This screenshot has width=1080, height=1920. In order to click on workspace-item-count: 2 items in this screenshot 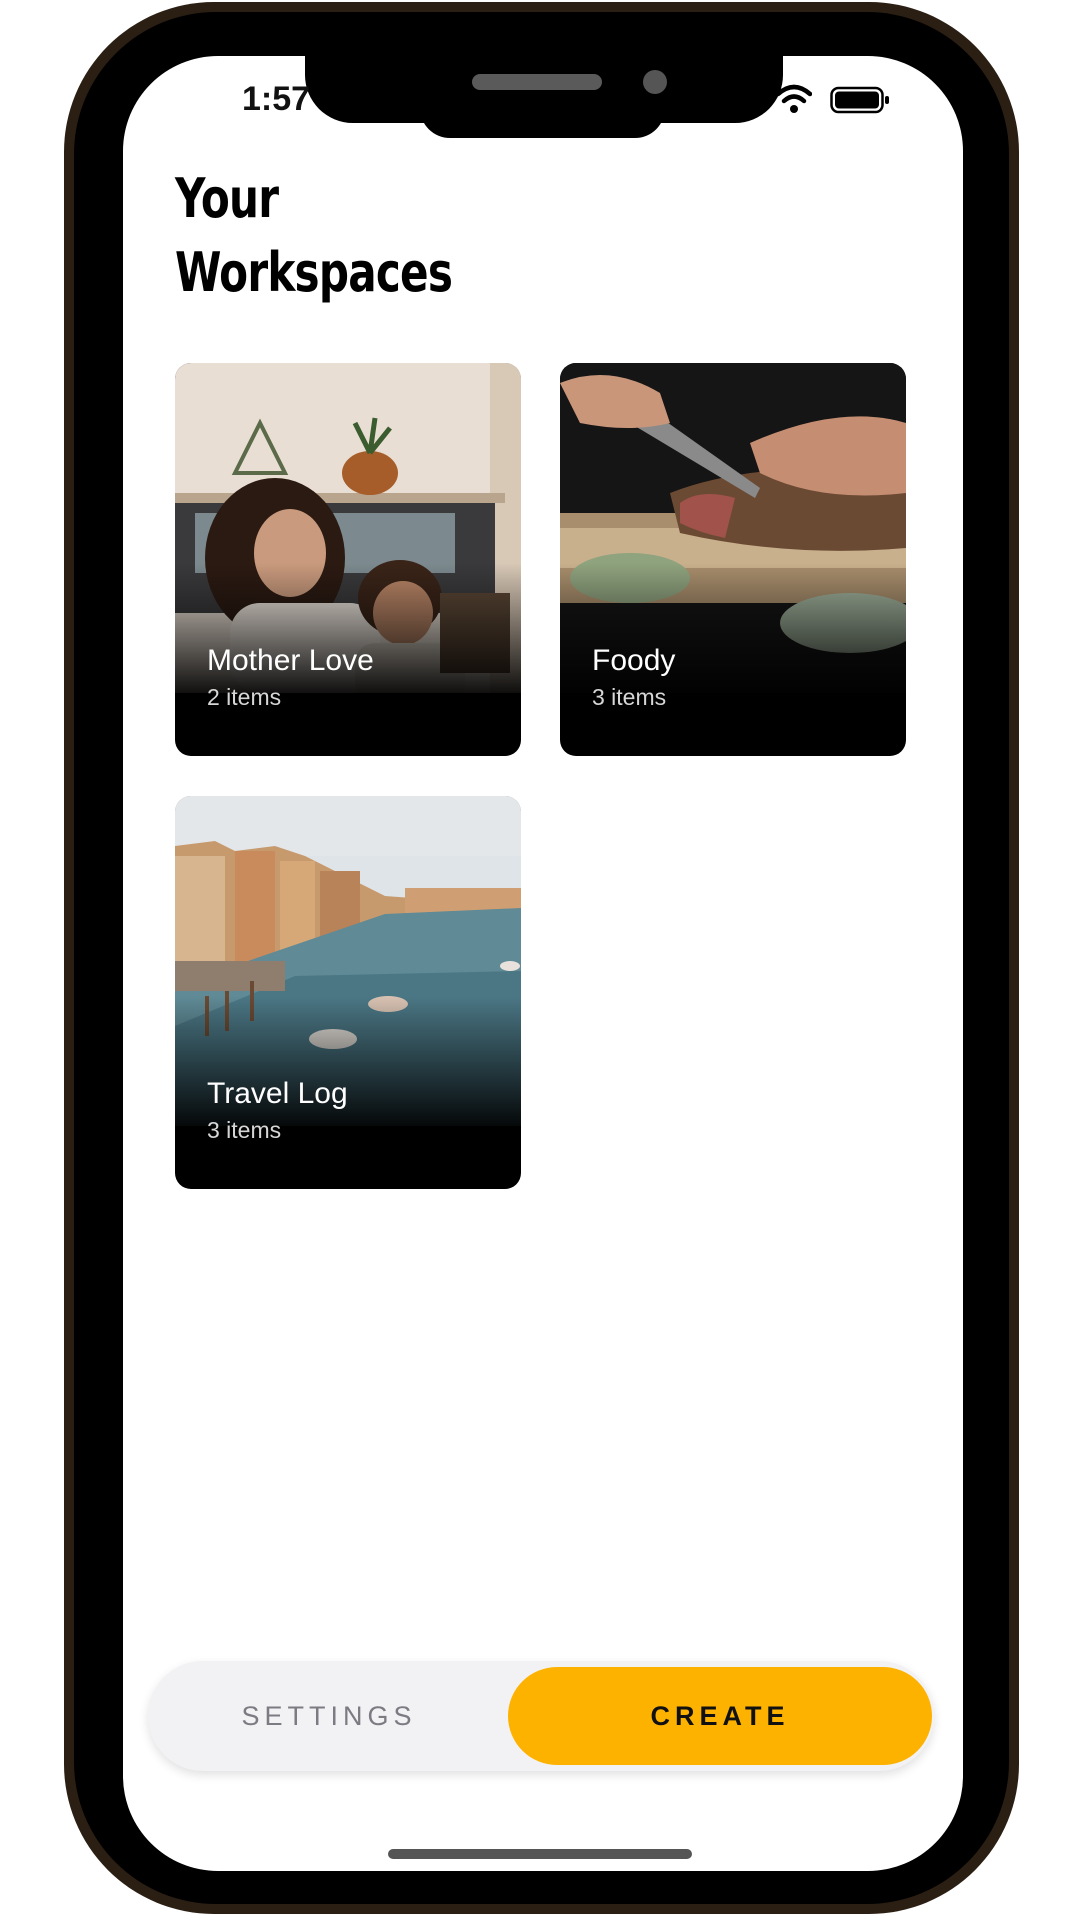, I will do `click(244, 697)`.